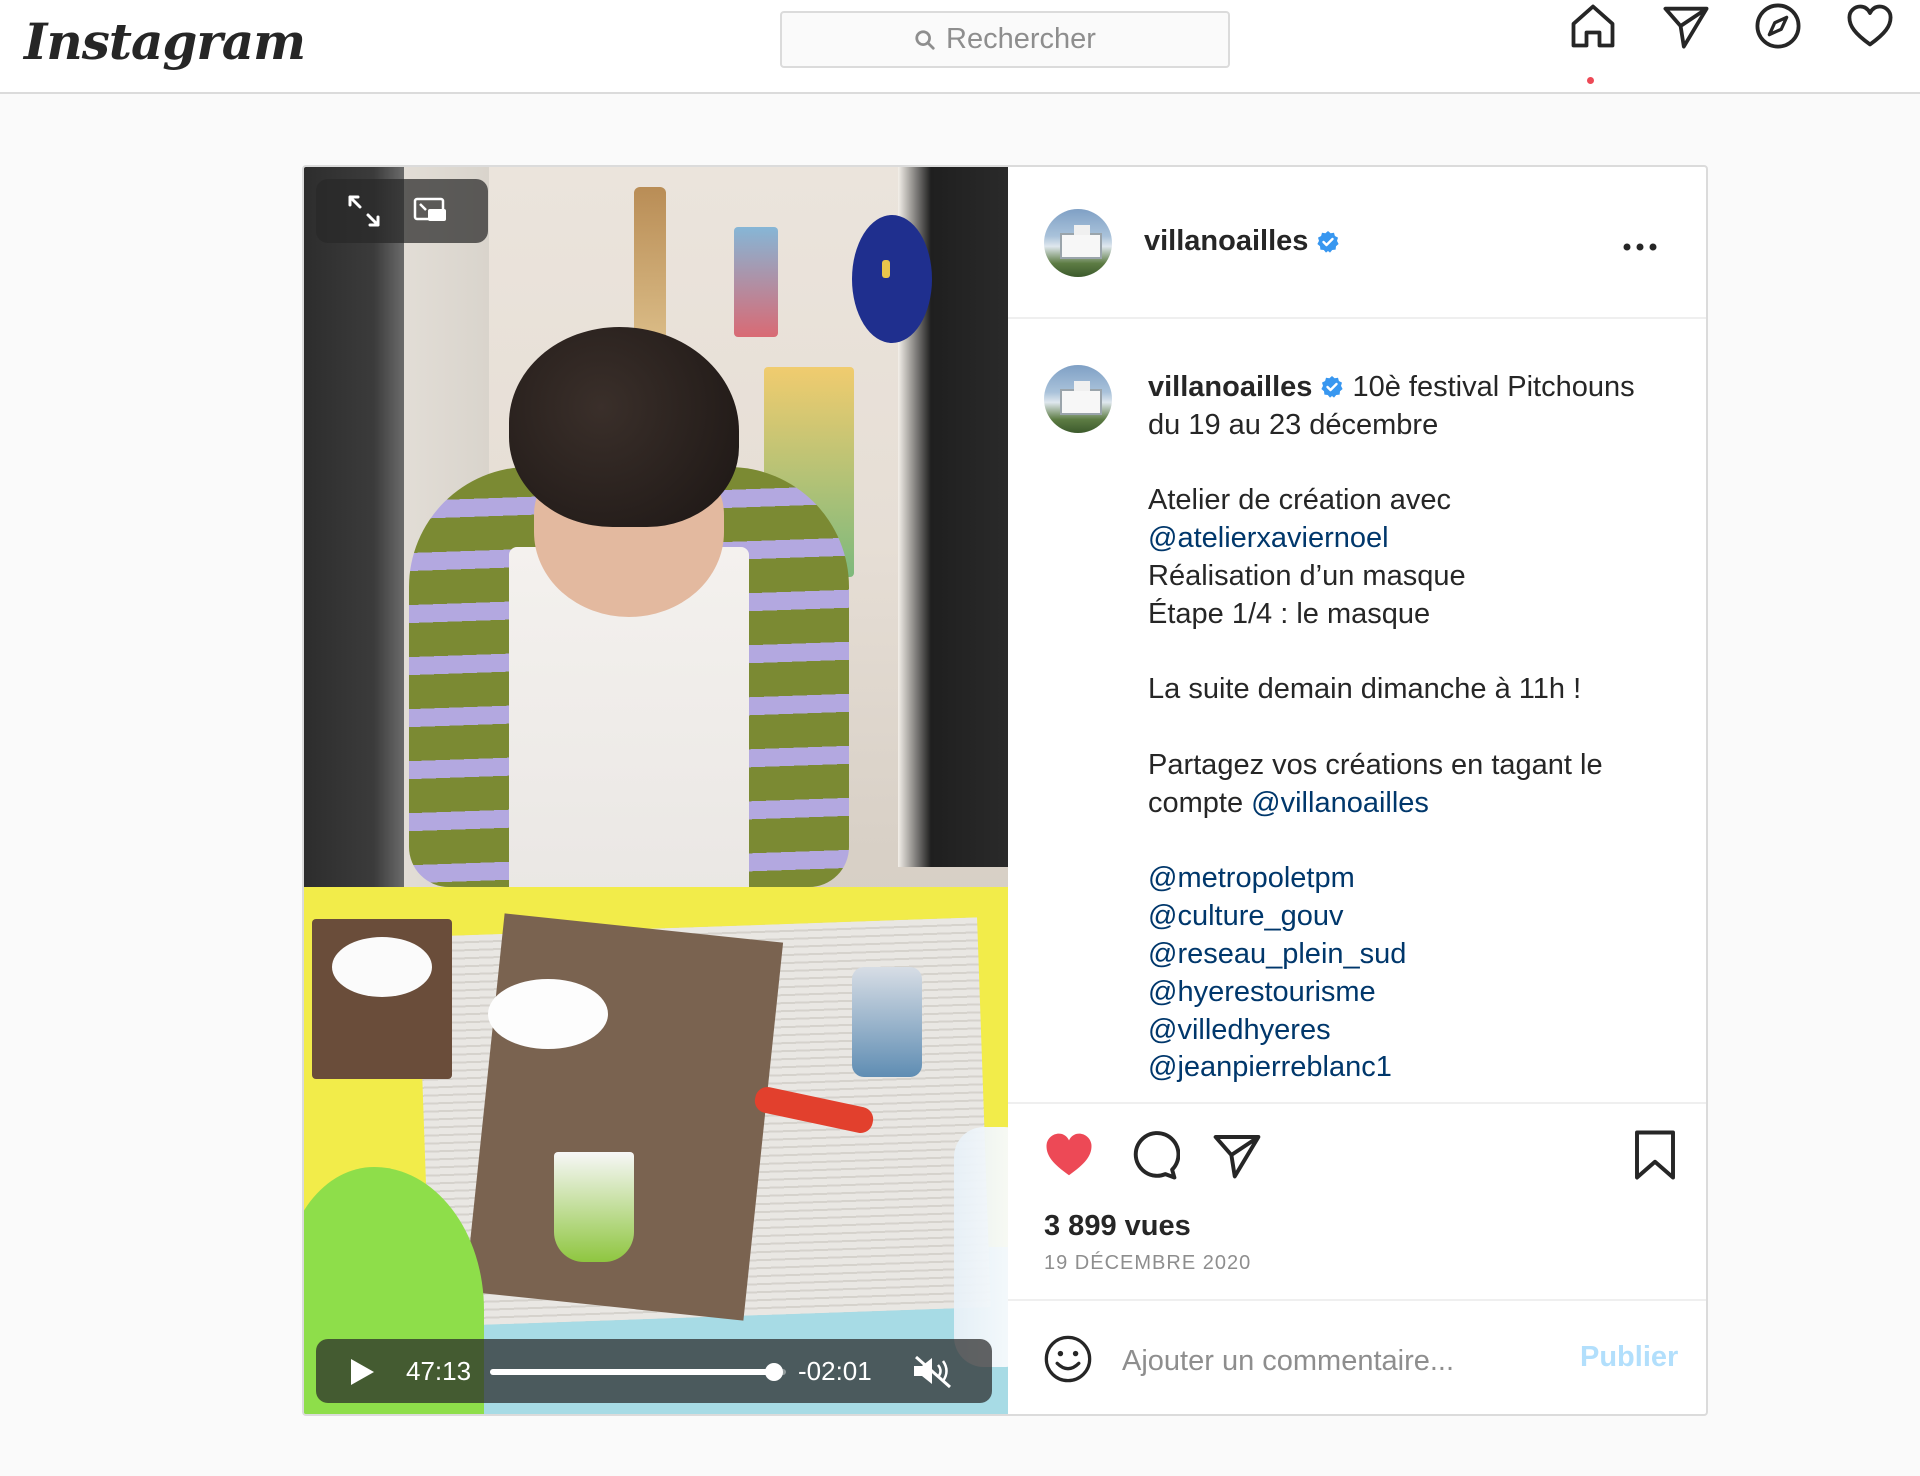 Image resolution: width=1920 pixels, height=1476 pixels. What do you see at coordinates (1239, 1030) in the screenshot?
I see `mention-link: @villedhyeres` at bounding box center [1239, 1030].